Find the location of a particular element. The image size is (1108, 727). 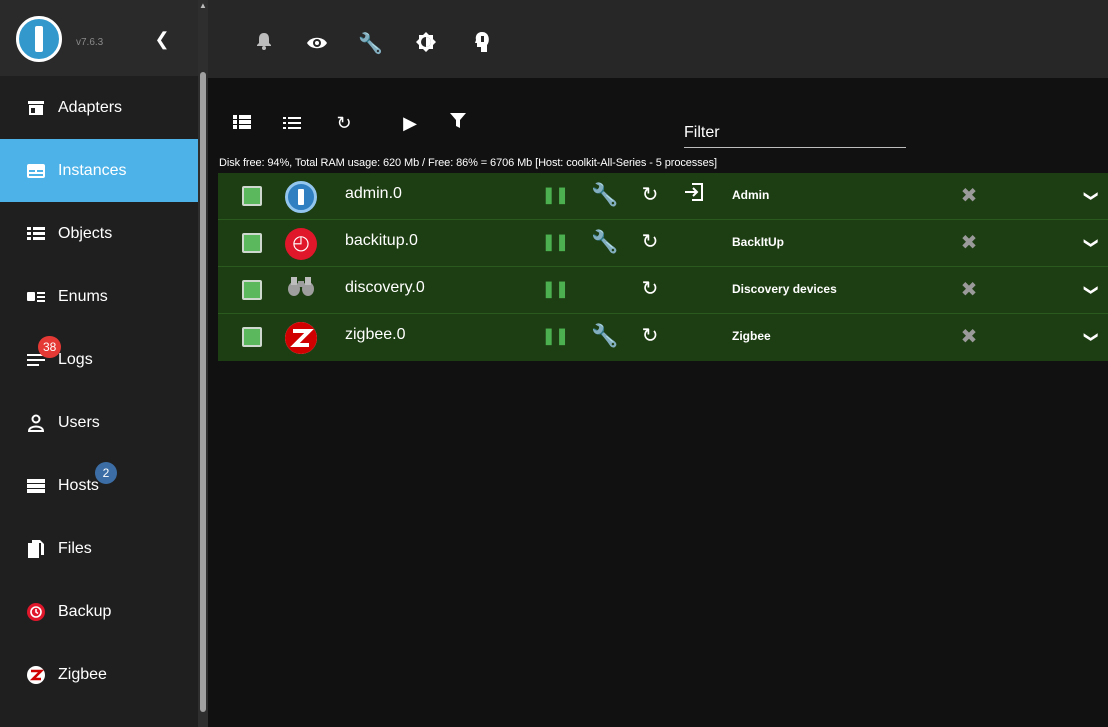

sidebar-item-label: Objects is located at coordinates (85, 233).